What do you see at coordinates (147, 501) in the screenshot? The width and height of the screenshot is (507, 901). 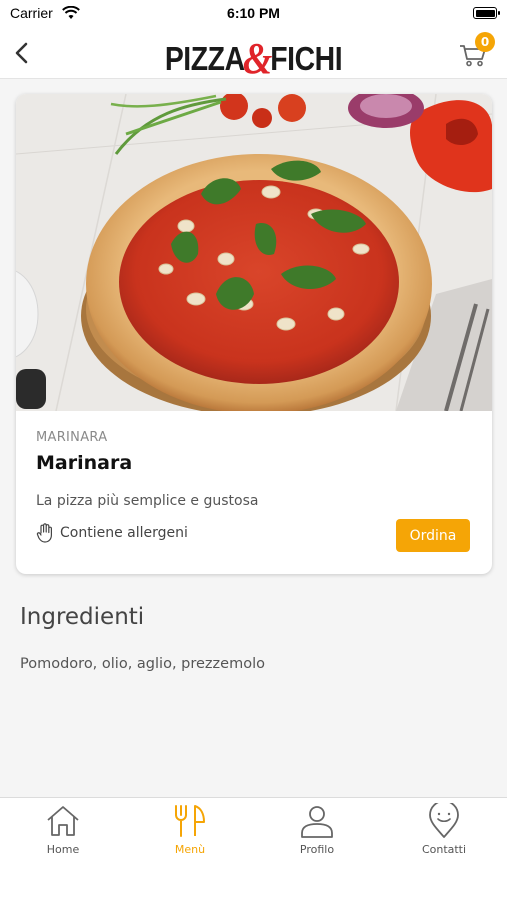 I see `product-description: La pizza più semplice e gustosa` at bounding box center [147, 501].